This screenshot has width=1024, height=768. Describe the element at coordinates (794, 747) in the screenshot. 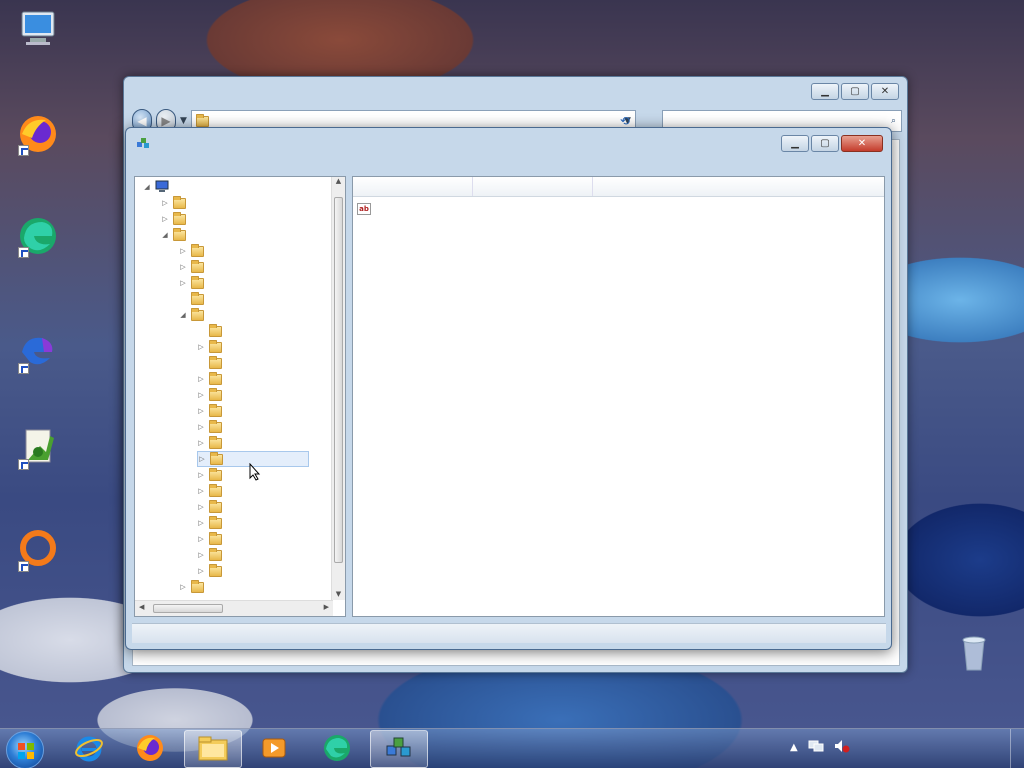

I see `show-hidden-icons-icon: ▲` at that location.